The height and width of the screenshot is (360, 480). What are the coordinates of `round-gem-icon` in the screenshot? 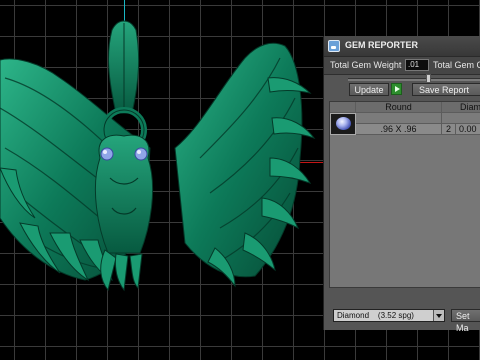 It's located at (343, 123).